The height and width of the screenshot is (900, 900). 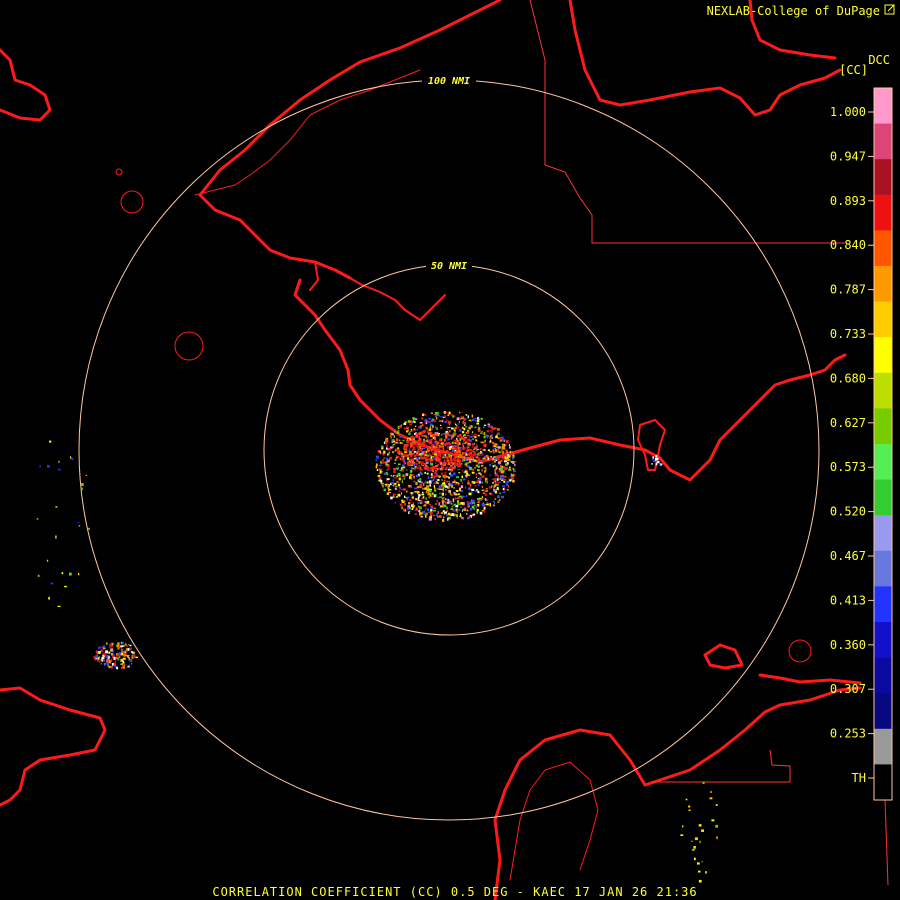 What do you see at coordinates (848, 334) in the screenshot?
I see `legend-tick-label: 0.733` at bounding box center [848, 334].